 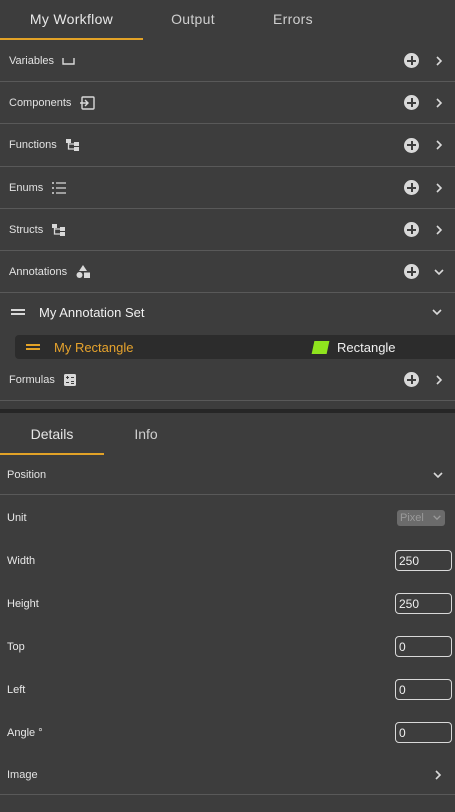 What do you see at coordinates (32, 379) in the screenshot?
I see `category-label: Formulas` at bounding box center [32, 379].